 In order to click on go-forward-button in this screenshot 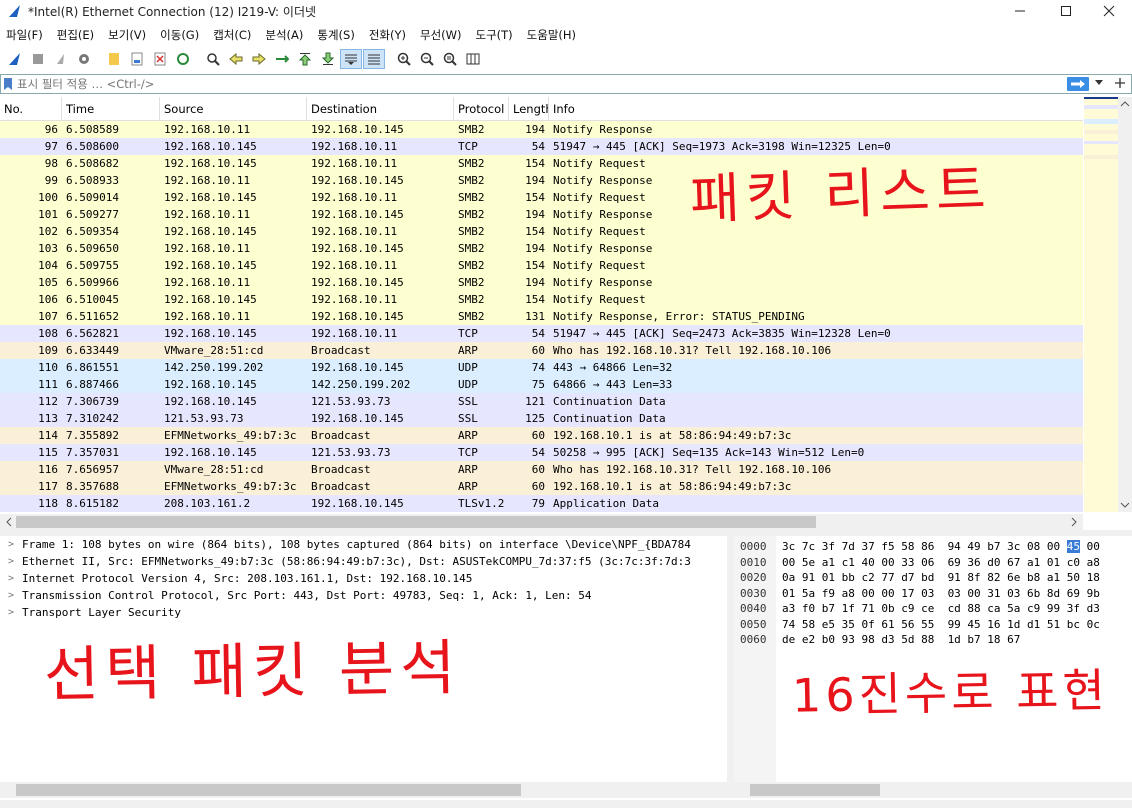, I will do `click(259, 59)`.